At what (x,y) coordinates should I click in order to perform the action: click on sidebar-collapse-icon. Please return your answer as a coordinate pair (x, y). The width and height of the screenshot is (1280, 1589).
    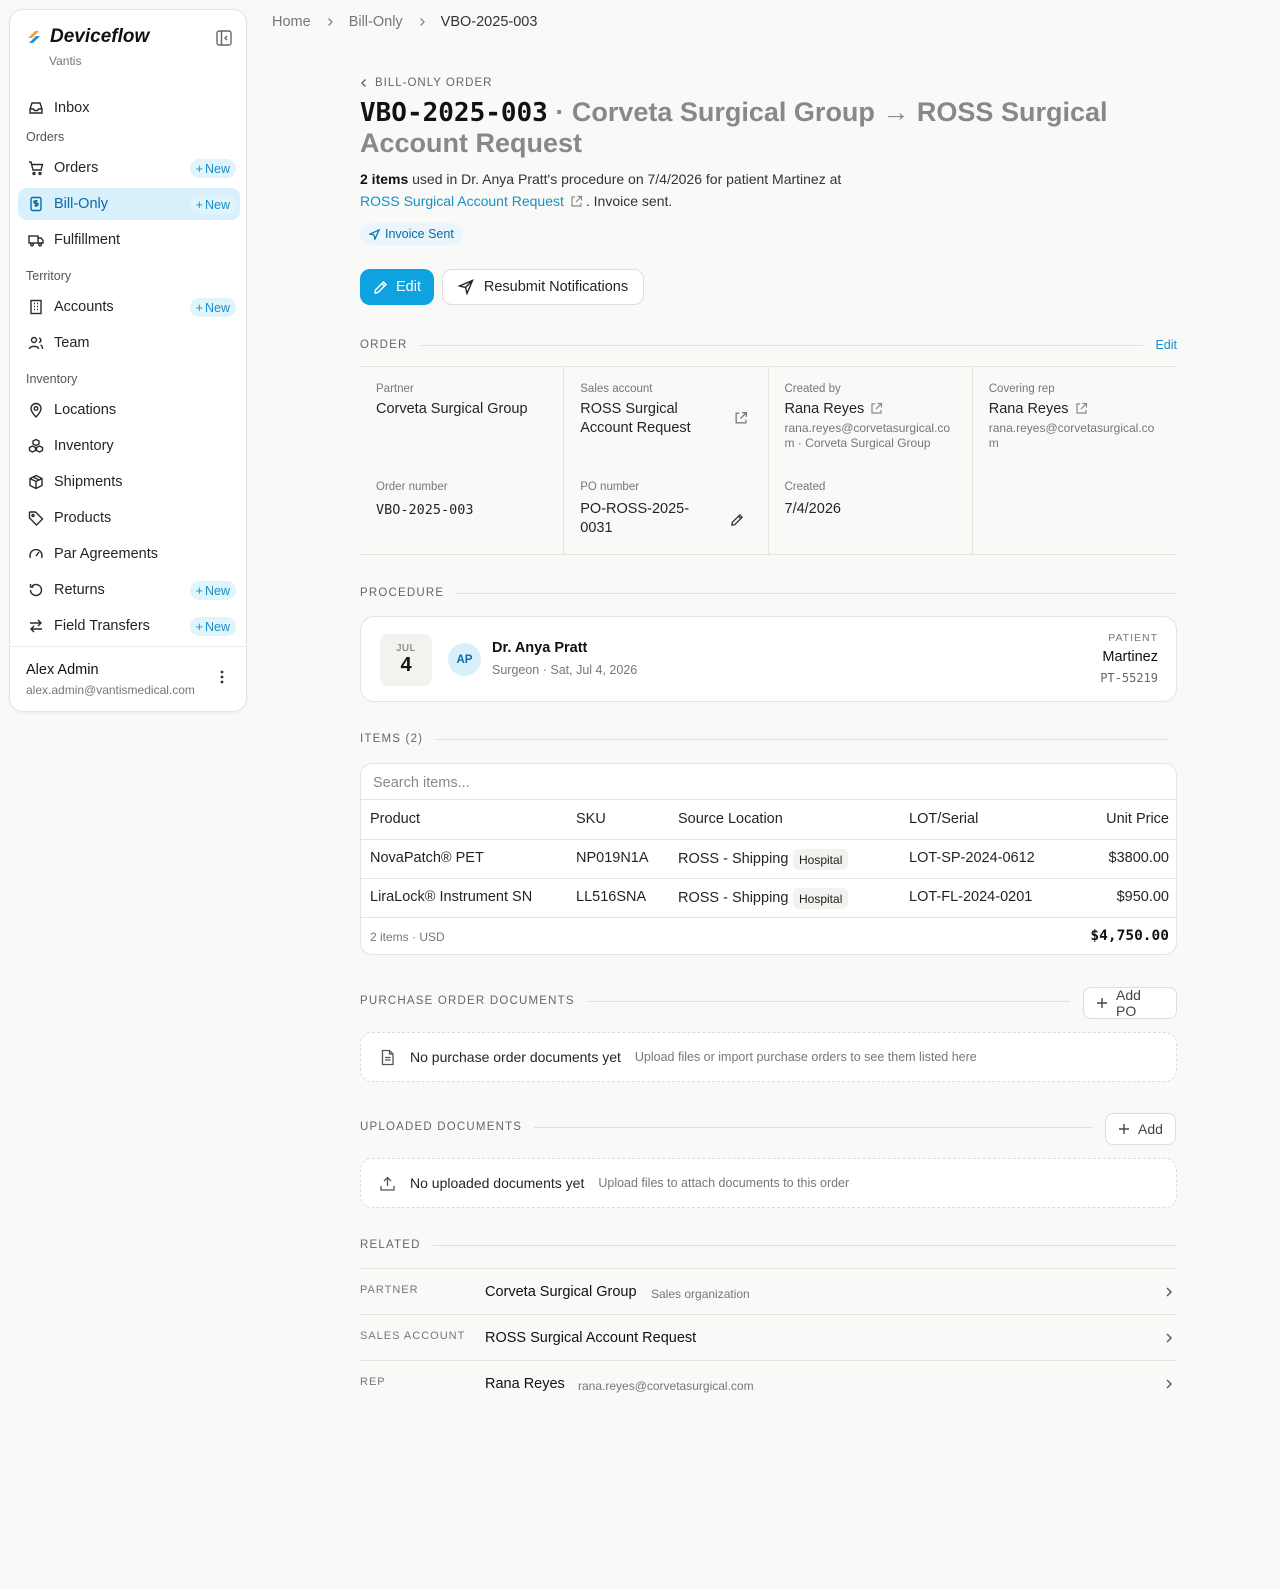
    Looking at the image, I should click on (225, 39).